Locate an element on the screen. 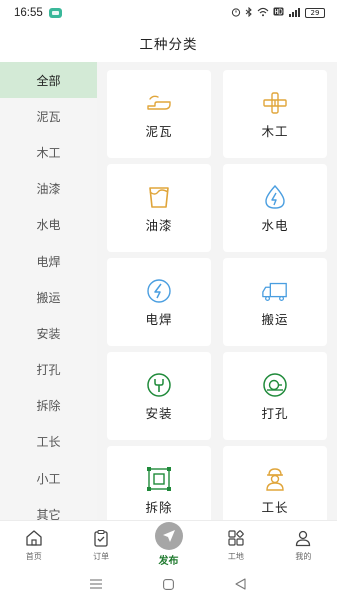 This screenshot has height=600, width=337. battery-icon: 29 is located at coordinates (315, 13).